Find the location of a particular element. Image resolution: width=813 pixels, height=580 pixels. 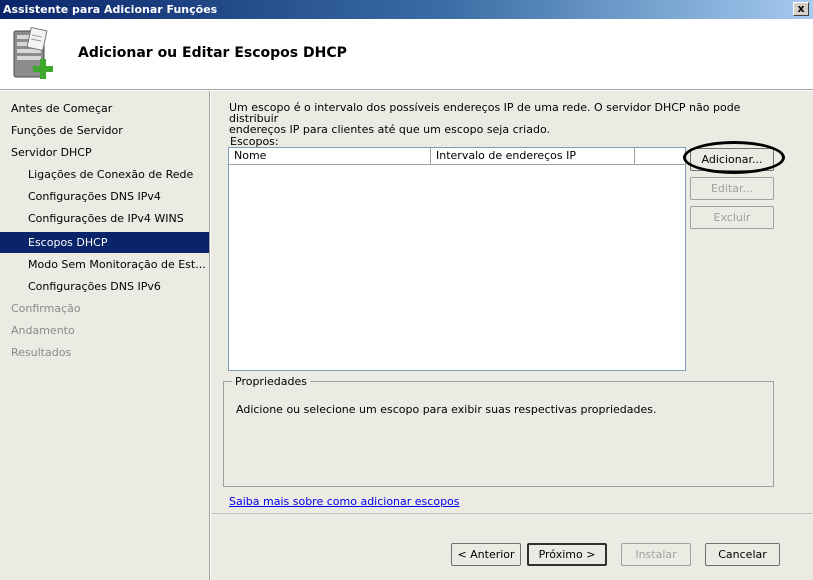

install-button: Instalar is located at coordinates (656, 554).